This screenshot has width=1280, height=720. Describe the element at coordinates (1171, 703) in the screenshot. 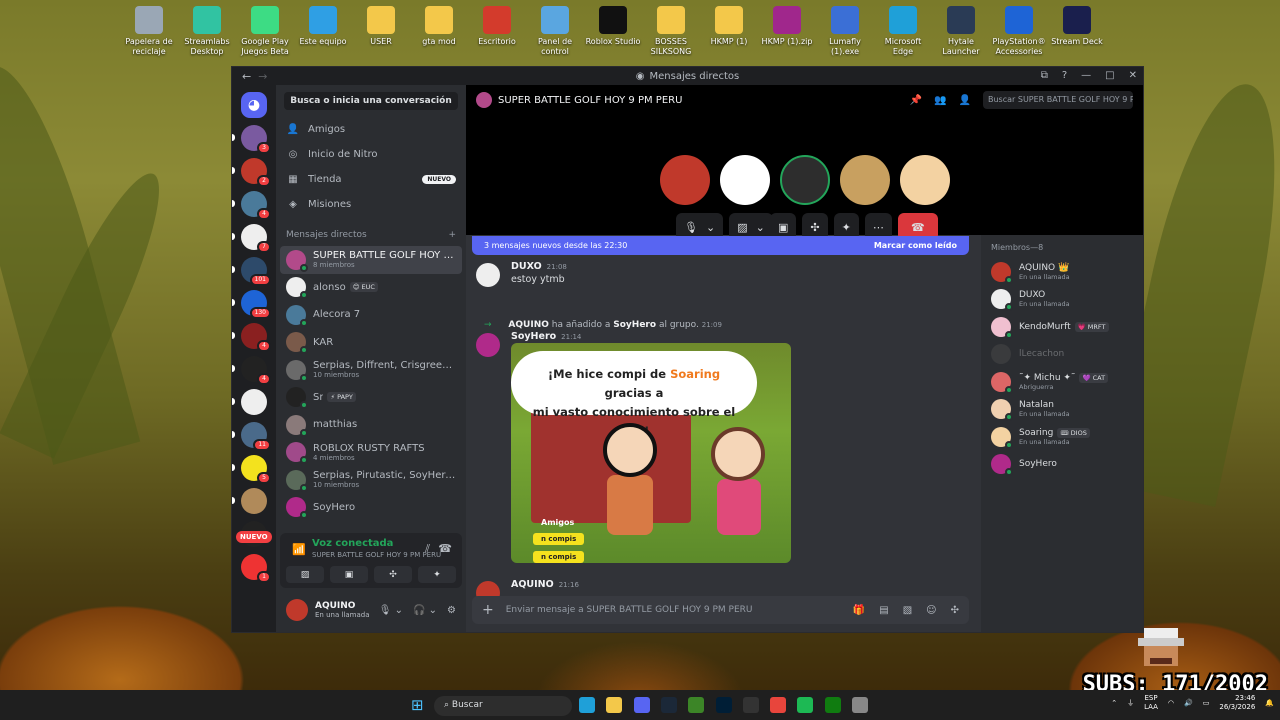

I see `wifi-icon: ◠` at that location.